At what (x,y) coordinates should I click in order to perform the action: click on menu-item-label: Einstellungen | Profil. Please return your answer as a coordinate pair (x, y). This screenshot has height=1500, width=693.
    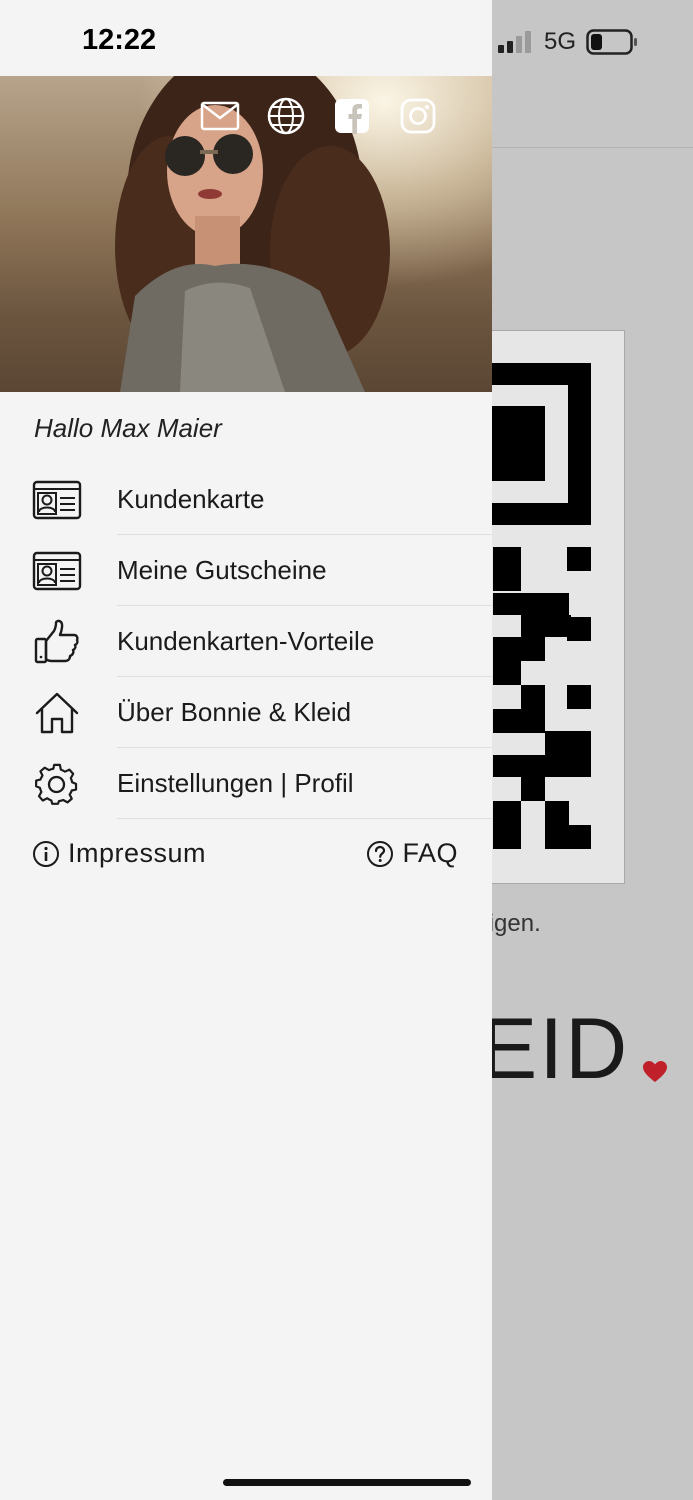
    Looking at the image, I should click on (235, 783).